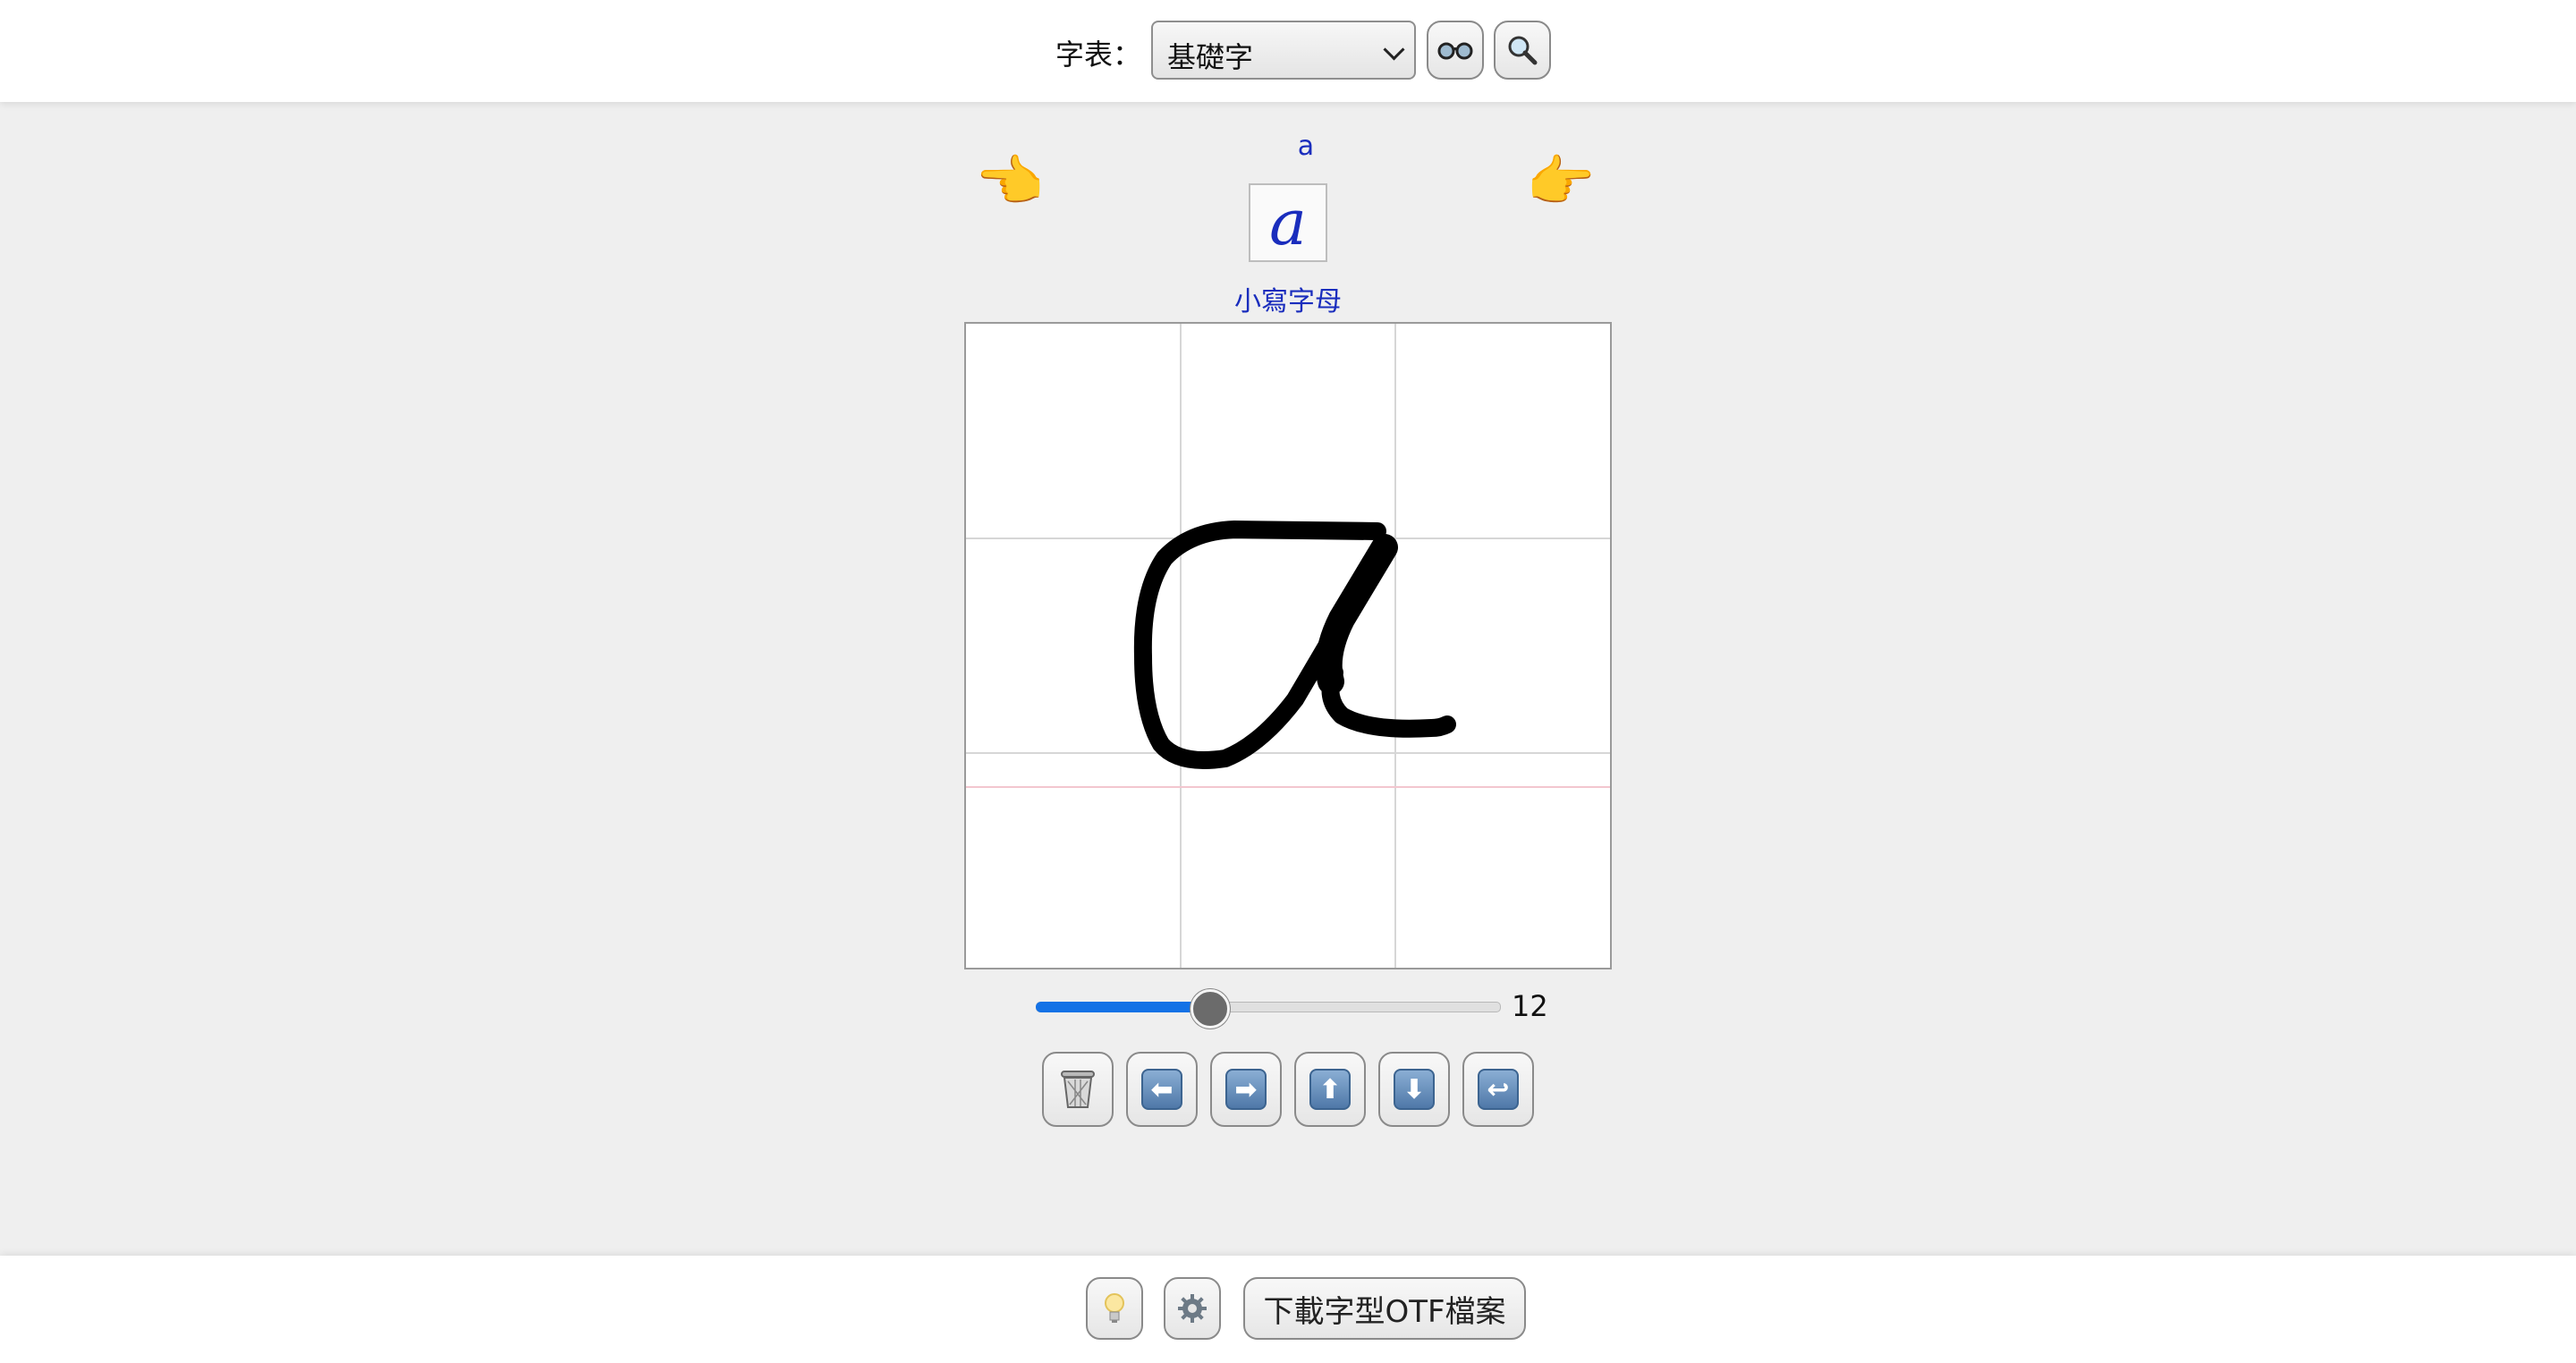 This screenshot has height=1363, width=2576. I want to click on undo-button: ↩, so click(1498, 1089).